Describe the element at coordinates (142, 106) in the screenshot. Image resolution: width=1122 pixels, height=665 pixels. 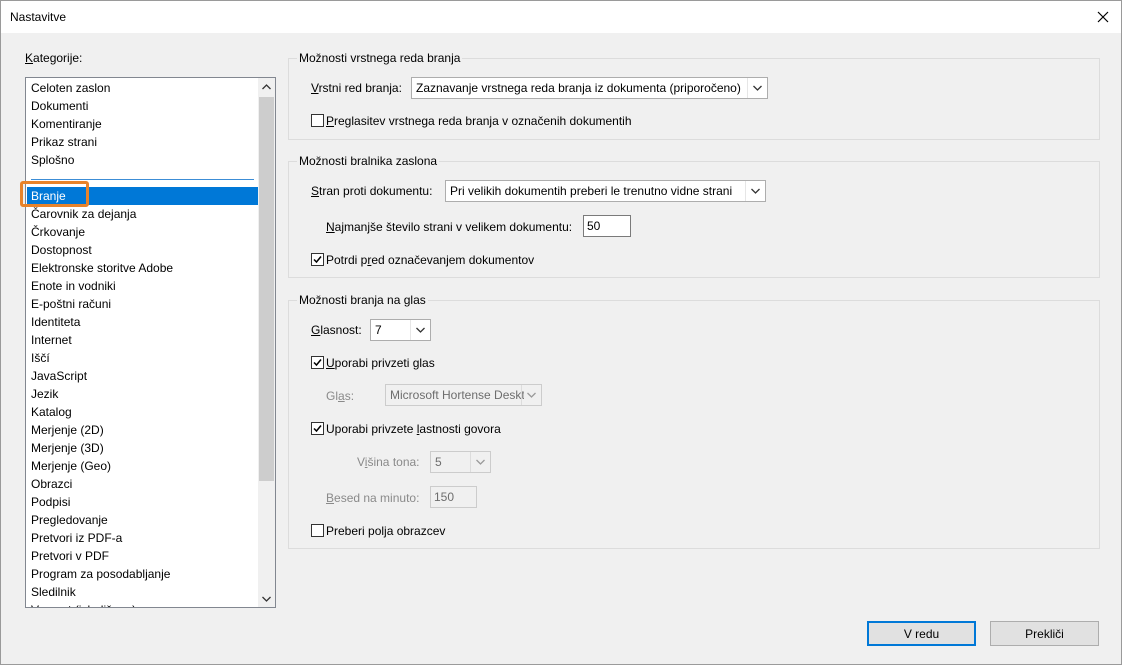
I see `list-item: Dokumenti` at that location.